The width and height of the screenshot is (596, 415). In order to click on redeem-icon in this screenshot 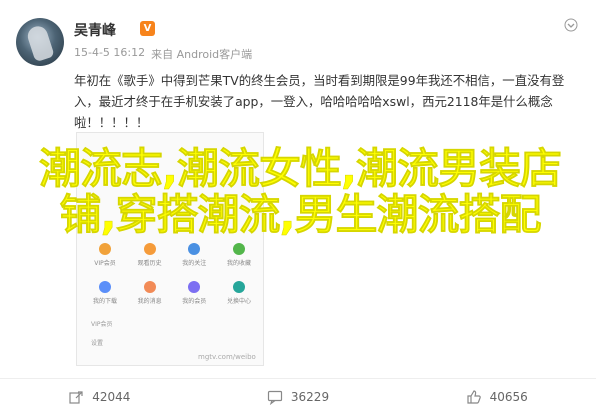, I will do `click(238, 287)`.